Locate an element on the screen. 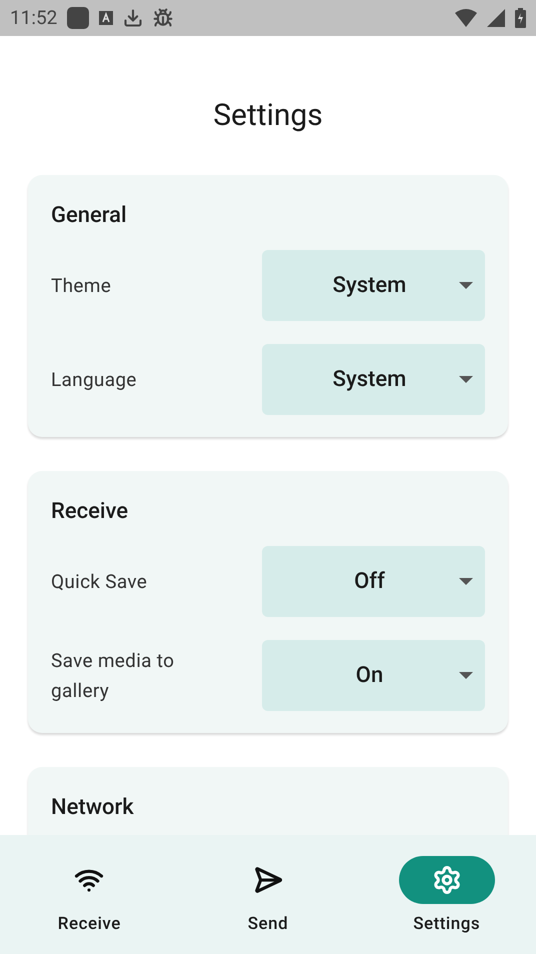  setting-label: Quick Save is located at coordinates (99, 581).